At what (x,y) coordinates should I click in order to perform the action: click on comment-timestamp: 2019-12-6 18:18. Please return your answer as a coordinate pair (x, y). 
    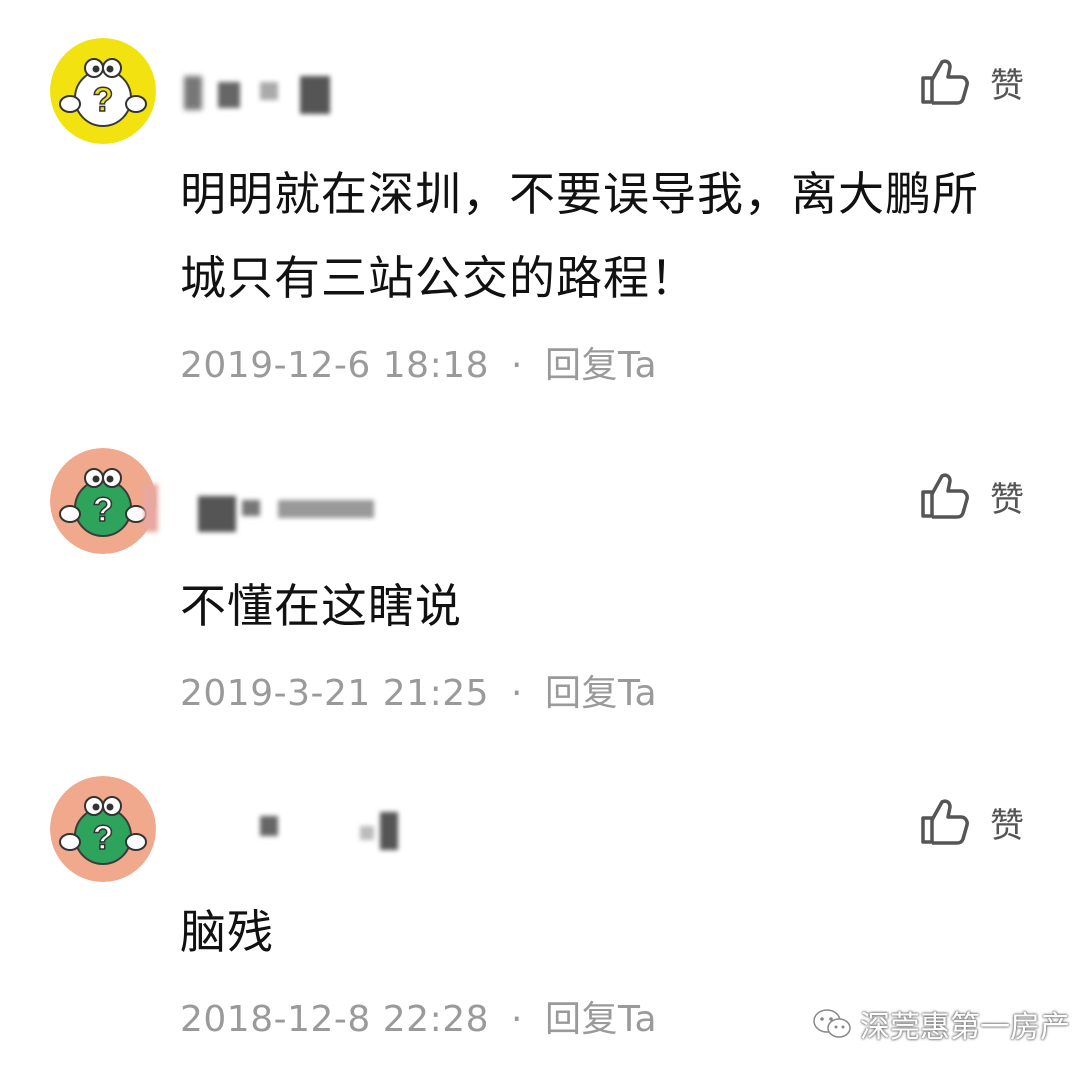
    Looking at the image, I should click on (334, 365).